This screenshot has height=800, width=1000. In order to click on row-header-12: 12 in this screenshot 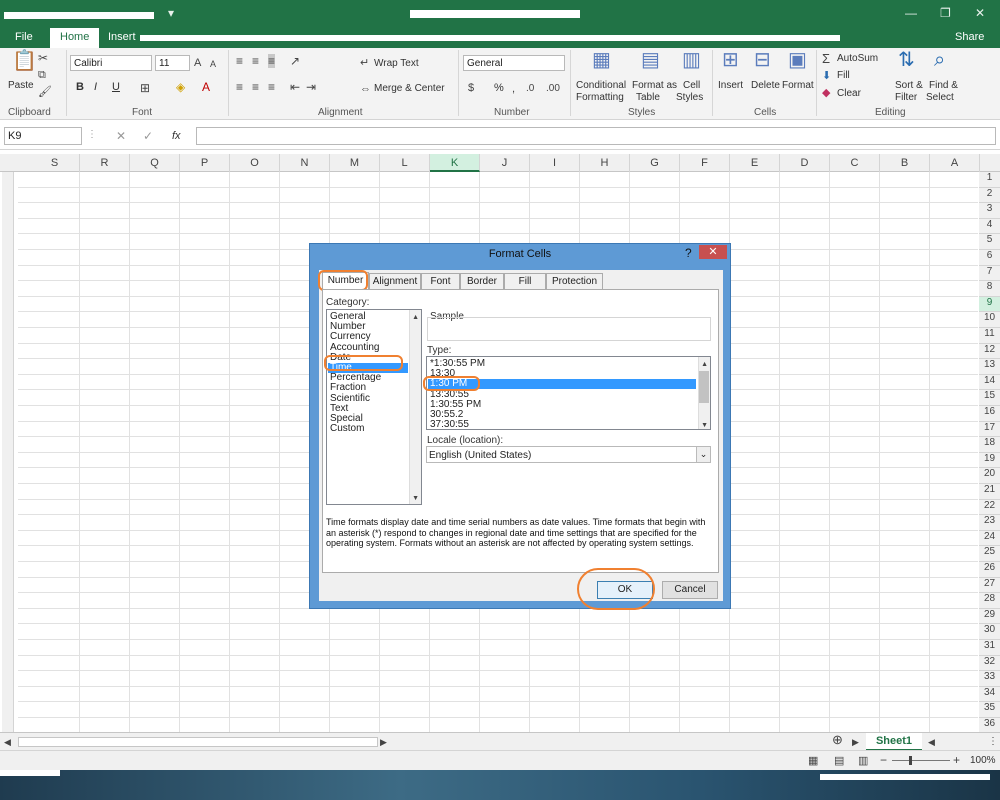, I will do `click(989, 351)`.